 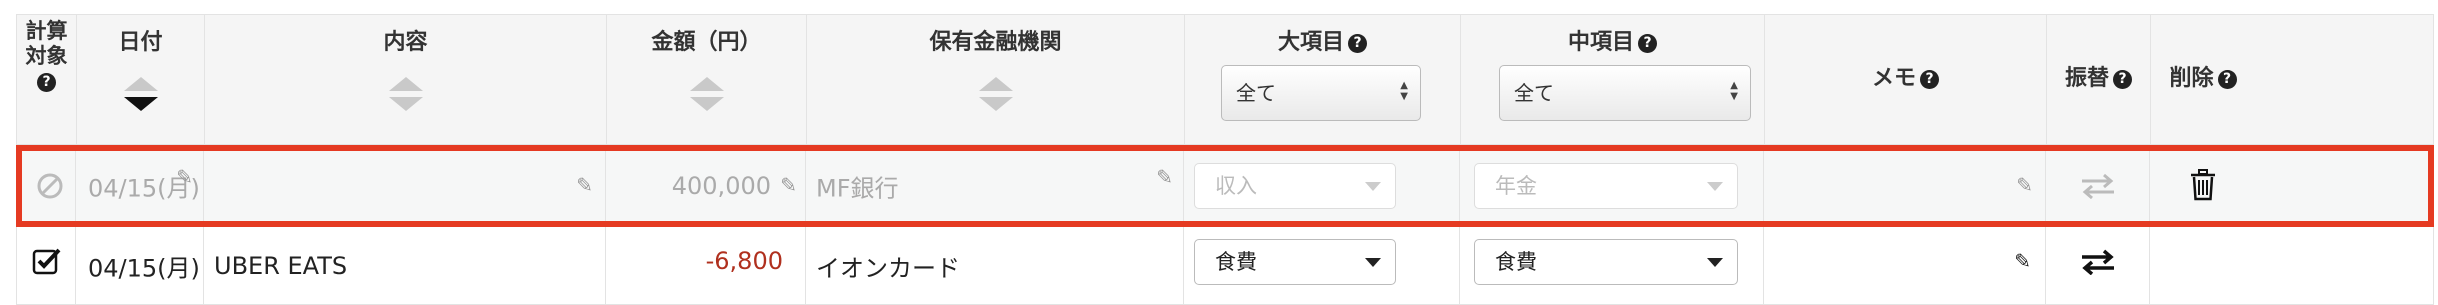 I want to click on trash-icon, so click(x=2203, y=185).